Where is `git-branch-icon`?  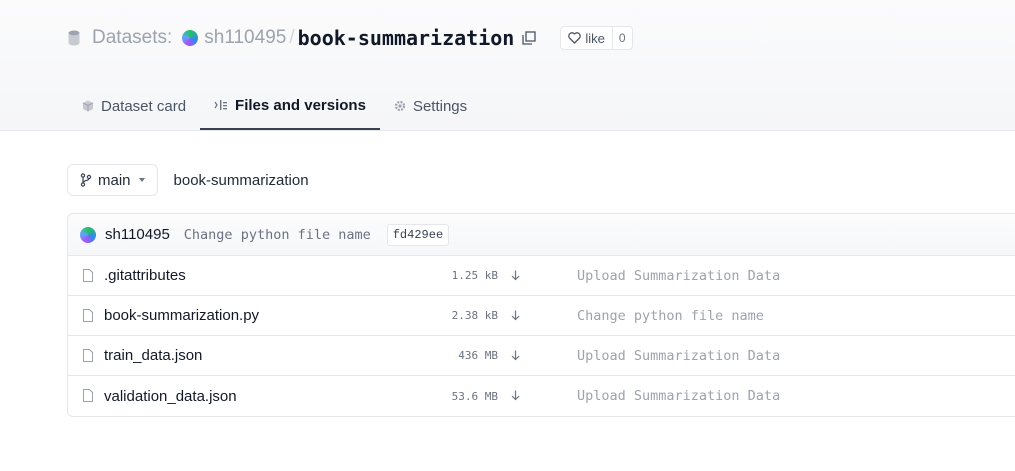 git-branch-icon is located at coordinates (86, 180).